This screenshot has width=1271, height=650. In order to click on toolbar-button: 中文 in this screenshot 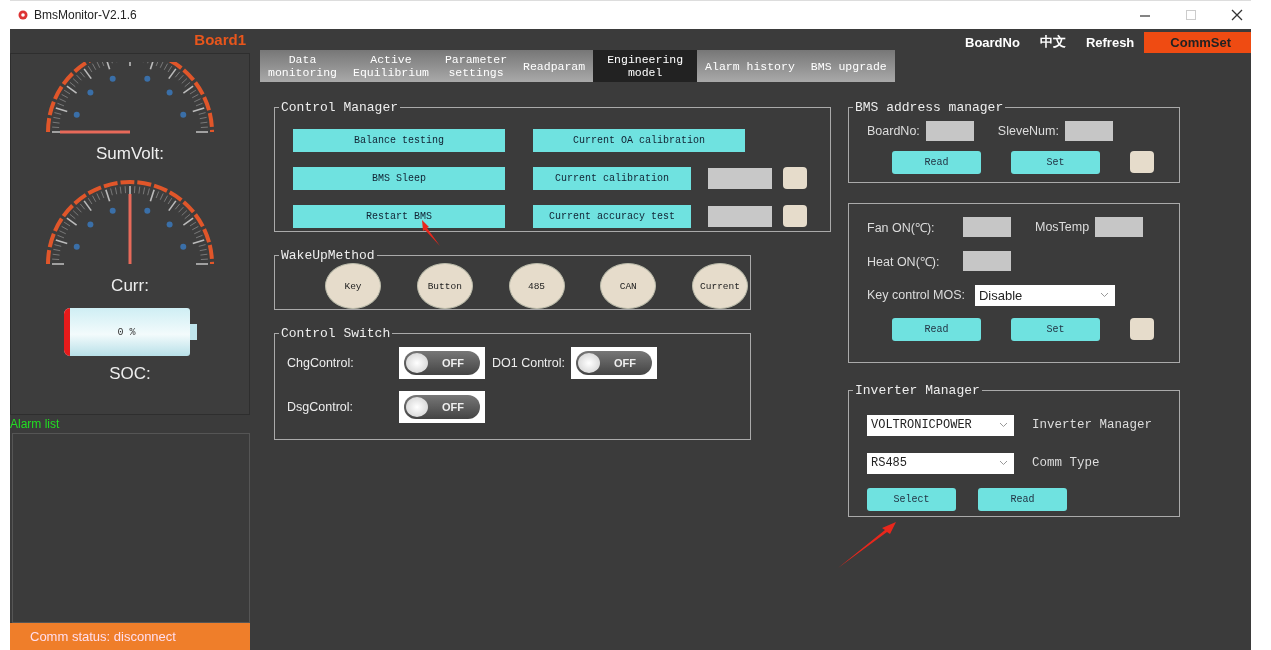, I will do `click(1052, 42)`.